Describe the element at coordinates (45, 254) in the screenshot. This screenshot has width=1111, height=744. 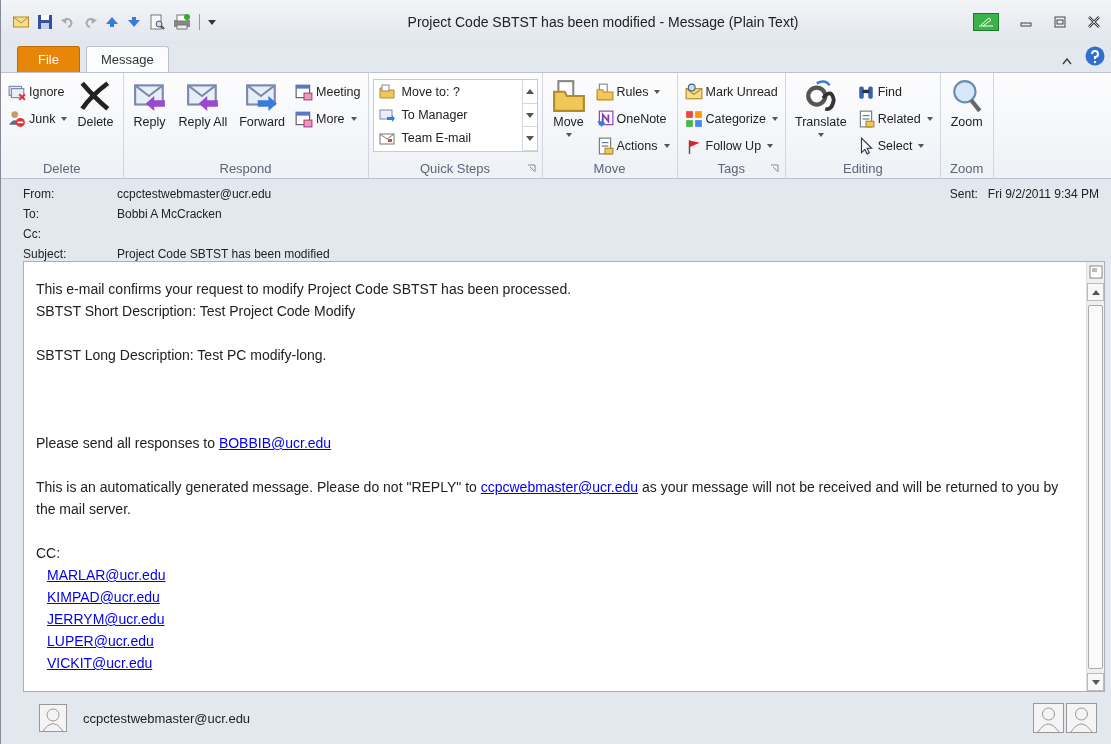
I see `header-label: Subject:` at that location.